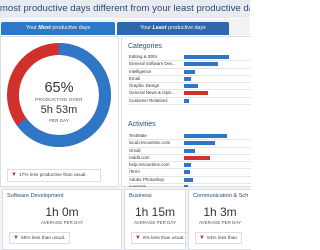 The height and width of the screenshot is (250, 320). I want to click on productive-duration: 5h 53m, so click(59, 110).